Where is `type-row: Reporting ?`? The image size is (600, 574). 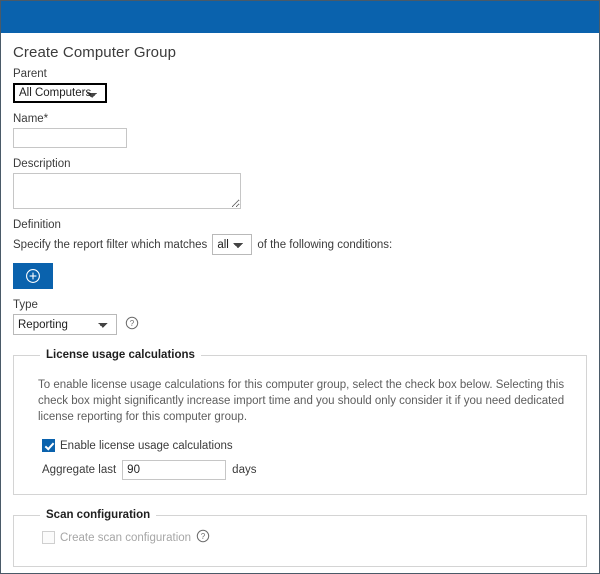
type-row: Reporting ? is located at coordinates (300, 324).